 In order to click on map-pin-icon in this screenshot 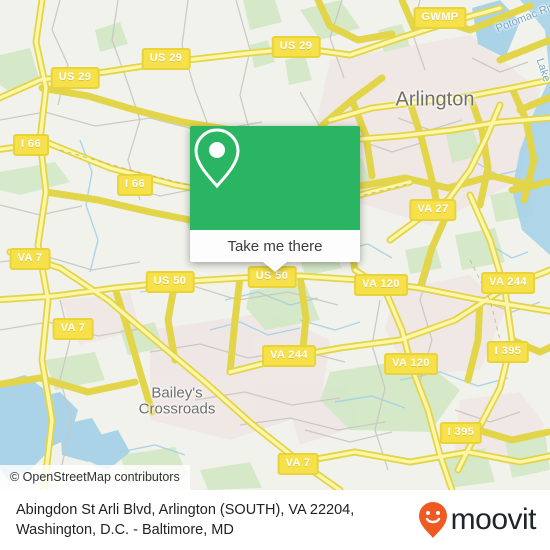, I will do `click(217, 158)`.